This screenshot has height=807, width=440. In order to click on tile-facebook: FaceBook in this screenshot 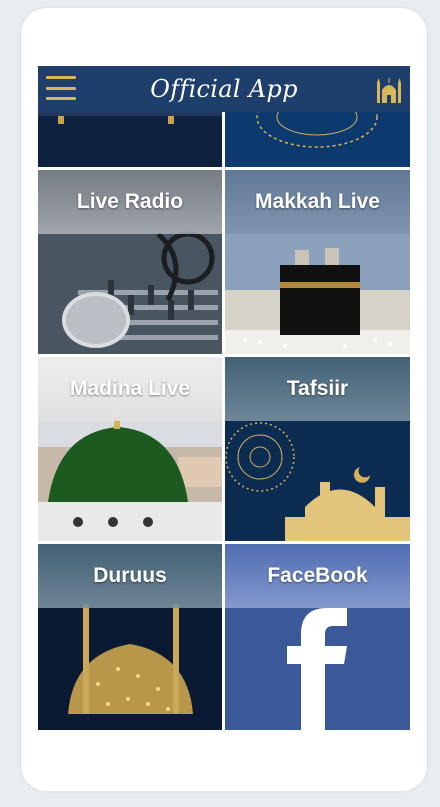, I will do `click(317, 637)`.